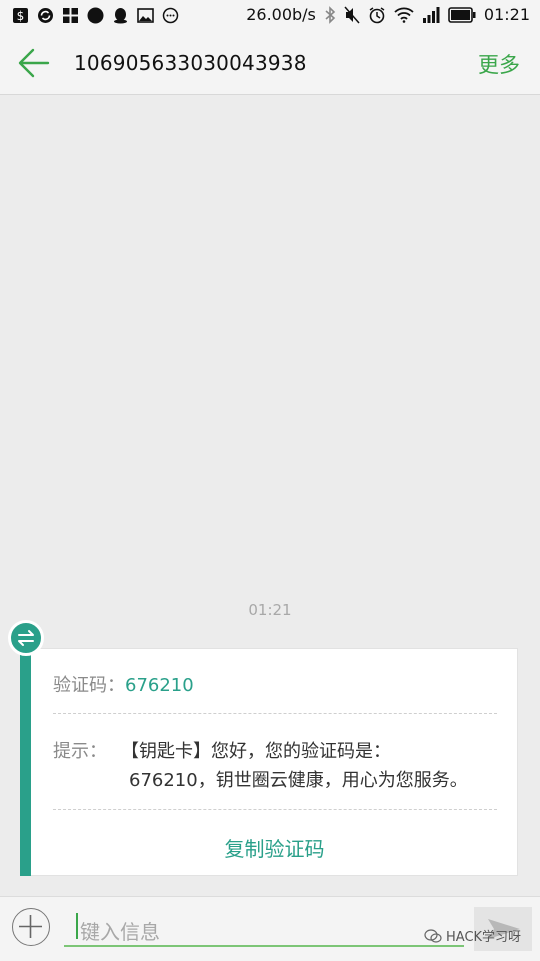 The width and height of the screenshot is (540, 961). What do you see at coordinates (352, 14) in the screenshot?
I see `mute-icon` at bounding box center [352, 14].